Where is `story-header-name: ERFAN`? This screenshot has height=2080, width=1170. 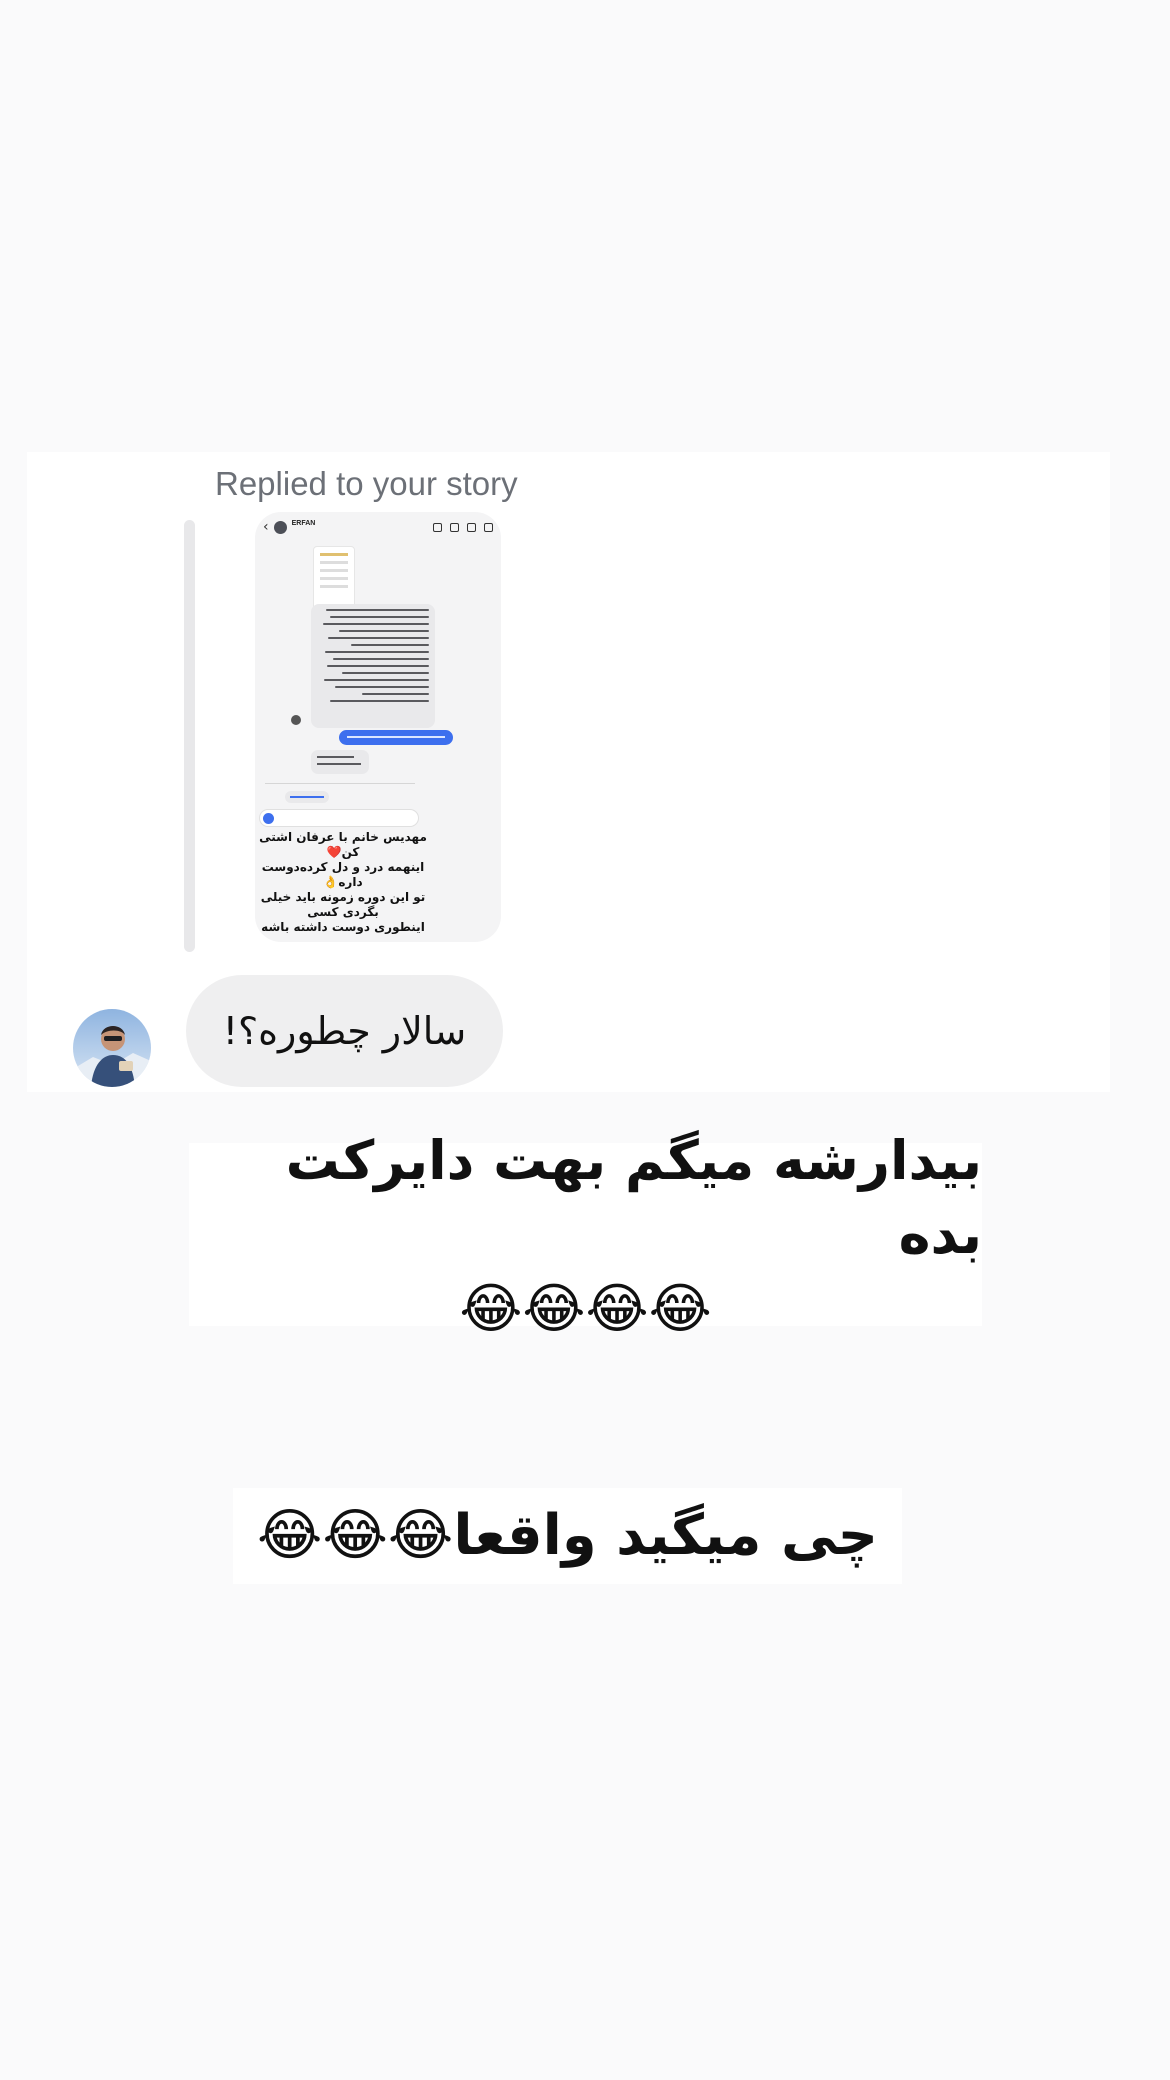 story-header-name: ERFAN is located at coordinates (303, 523).